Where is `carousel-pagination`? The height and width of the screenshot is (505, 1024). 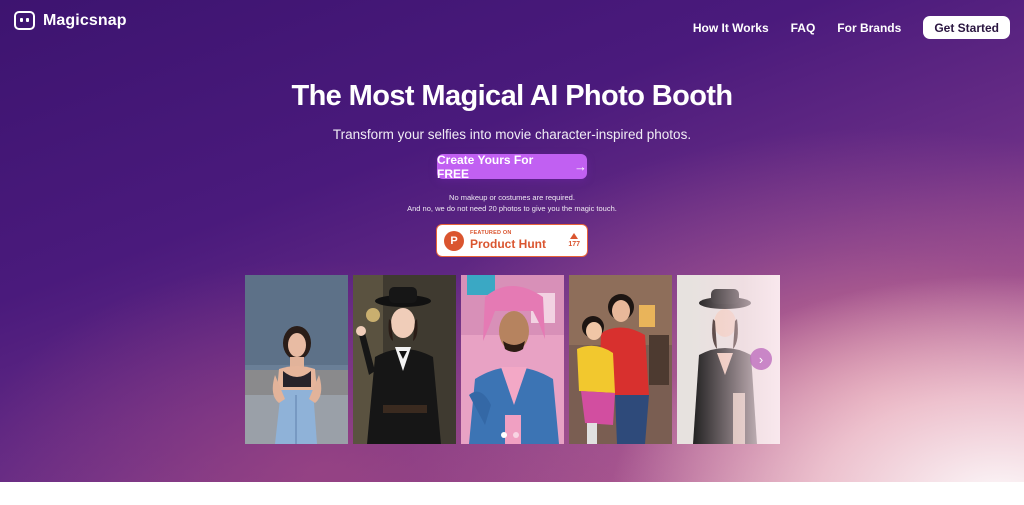 carousel-pagination is located at coordinates (510, 435).